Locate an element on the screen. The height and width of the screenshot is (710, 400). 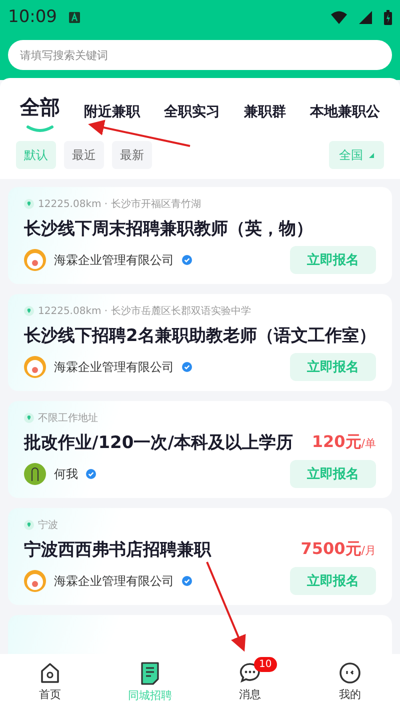
nav-tab: 首页 is located at coordinates (50, 682).